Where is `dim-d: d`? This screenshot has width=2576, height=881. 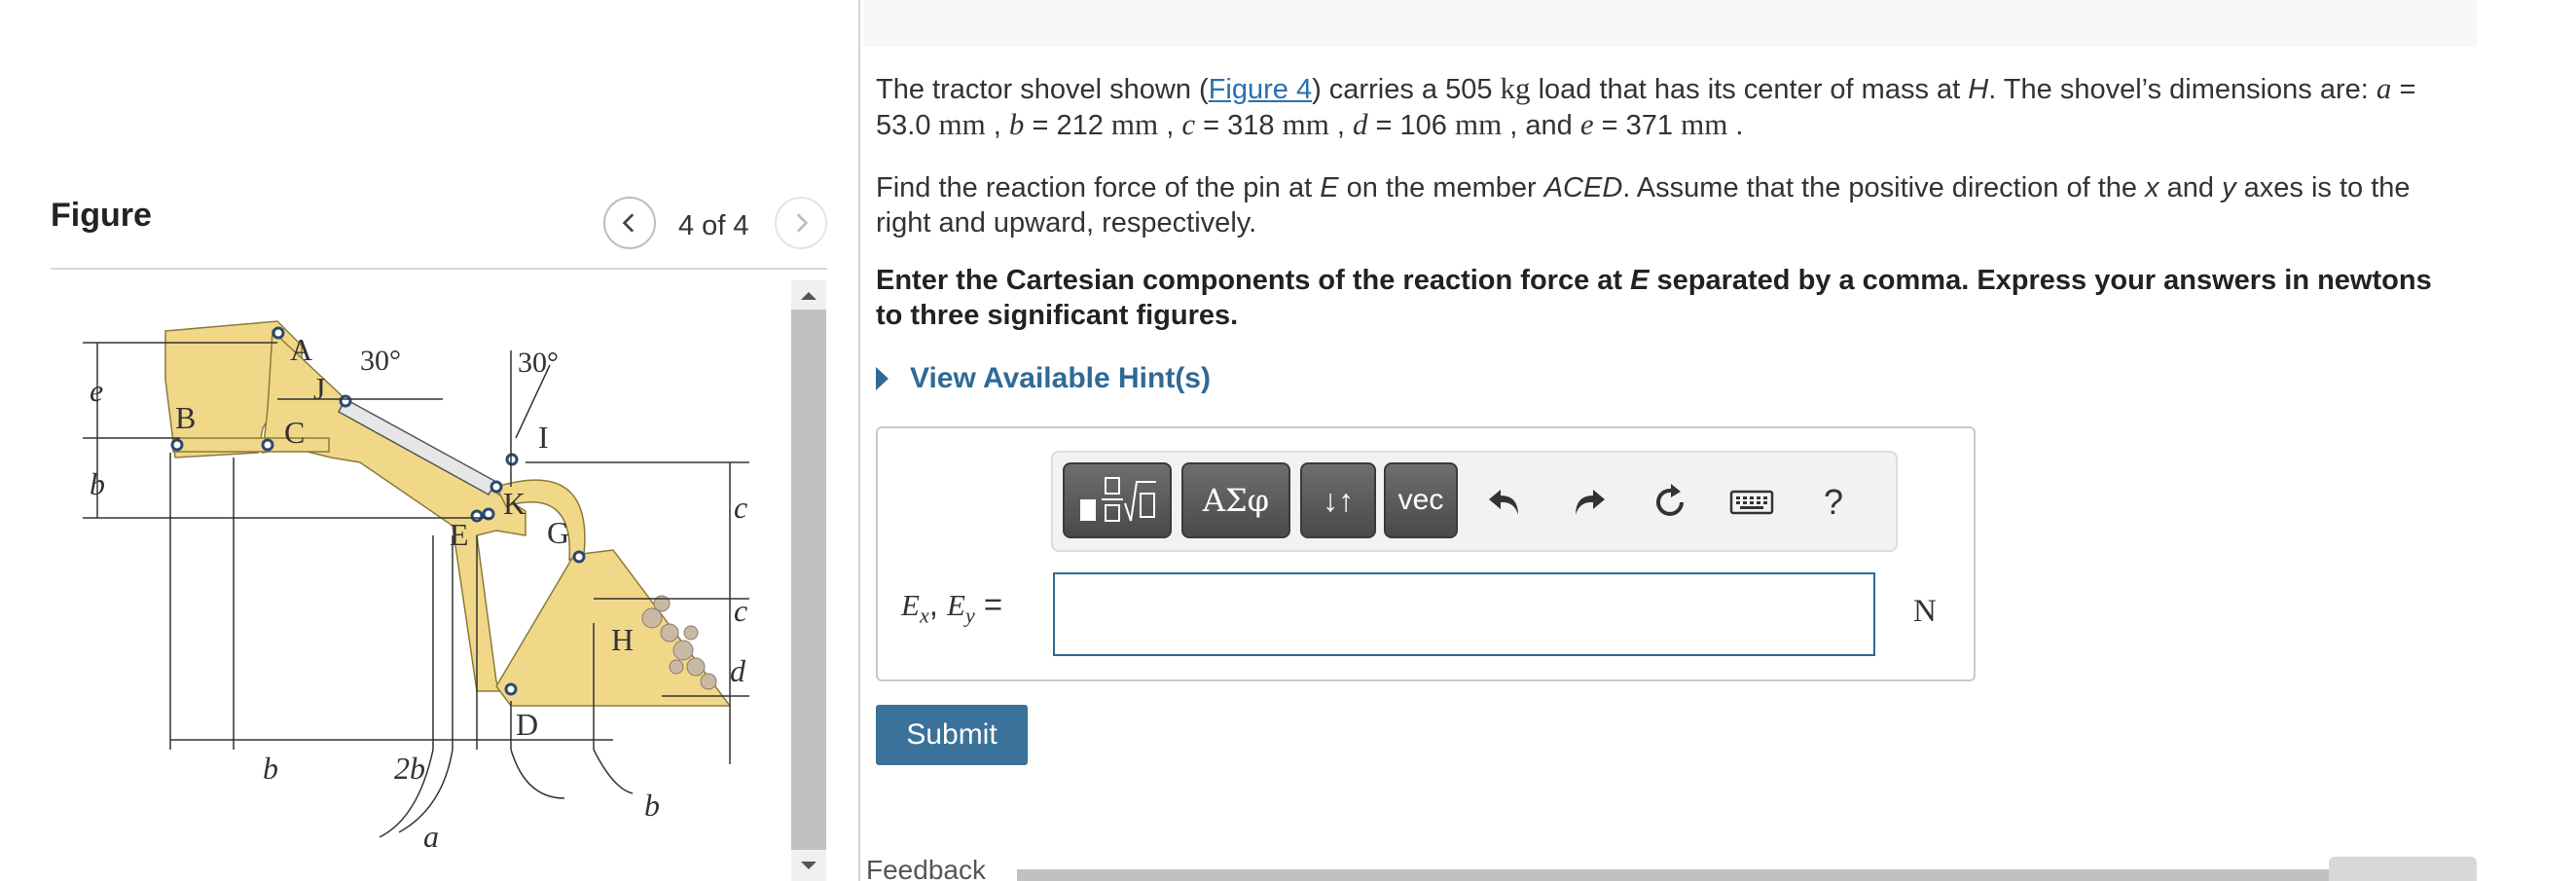 dim-d: d is located at coordinates (738, 670).